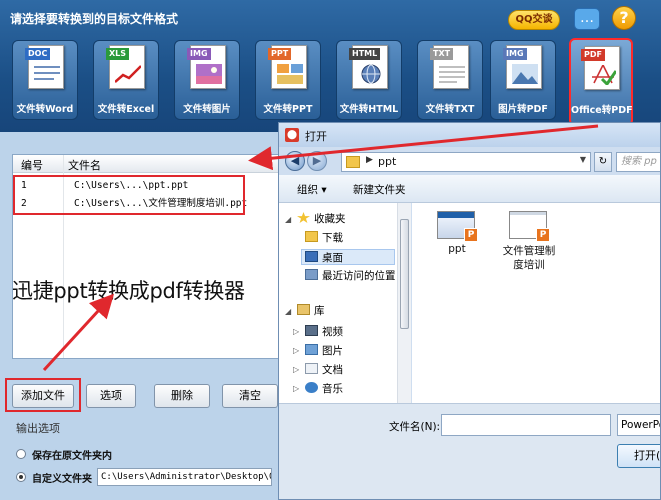 Image resolution: width=661 pixels, height=500 pixels. What do you see at coordinates (295, 161) in the screenshot?
I see `back-icon: ◀` at bounding box center [295, 161].